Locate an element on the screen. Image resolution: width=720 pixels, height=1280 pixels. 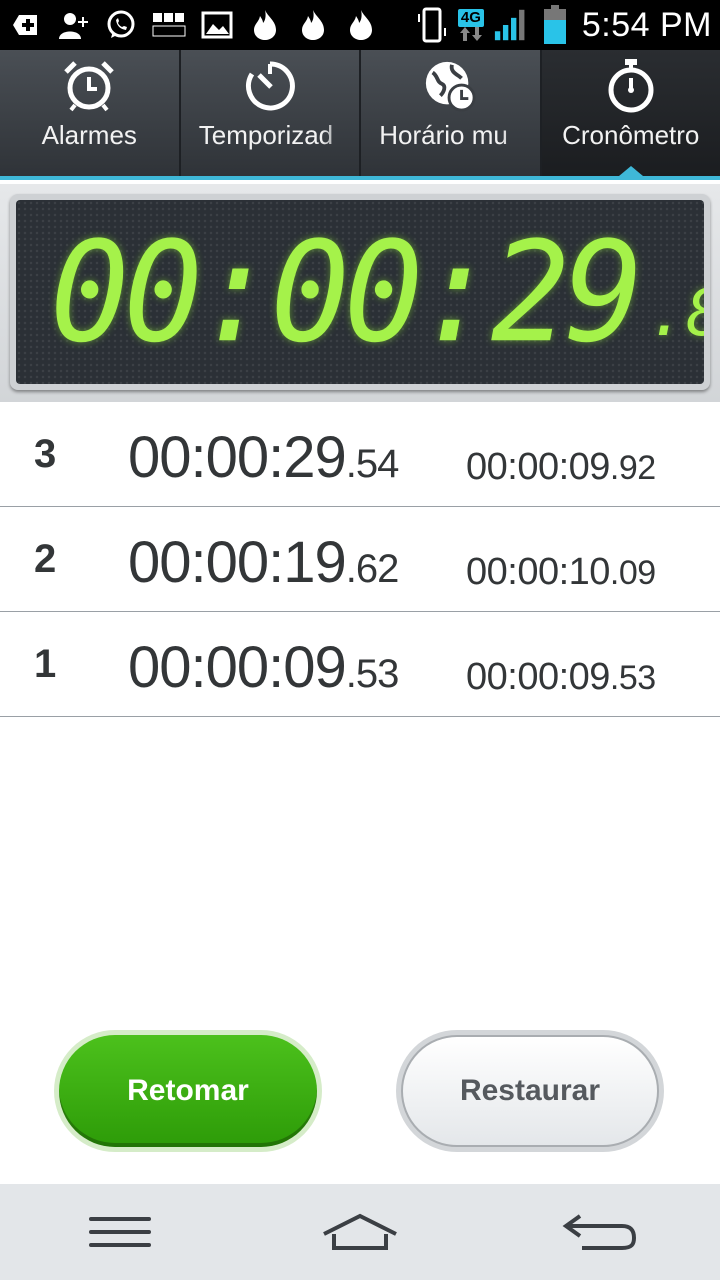
tab-stopwatch: Cronômetro is located at coordinates (630, 113).